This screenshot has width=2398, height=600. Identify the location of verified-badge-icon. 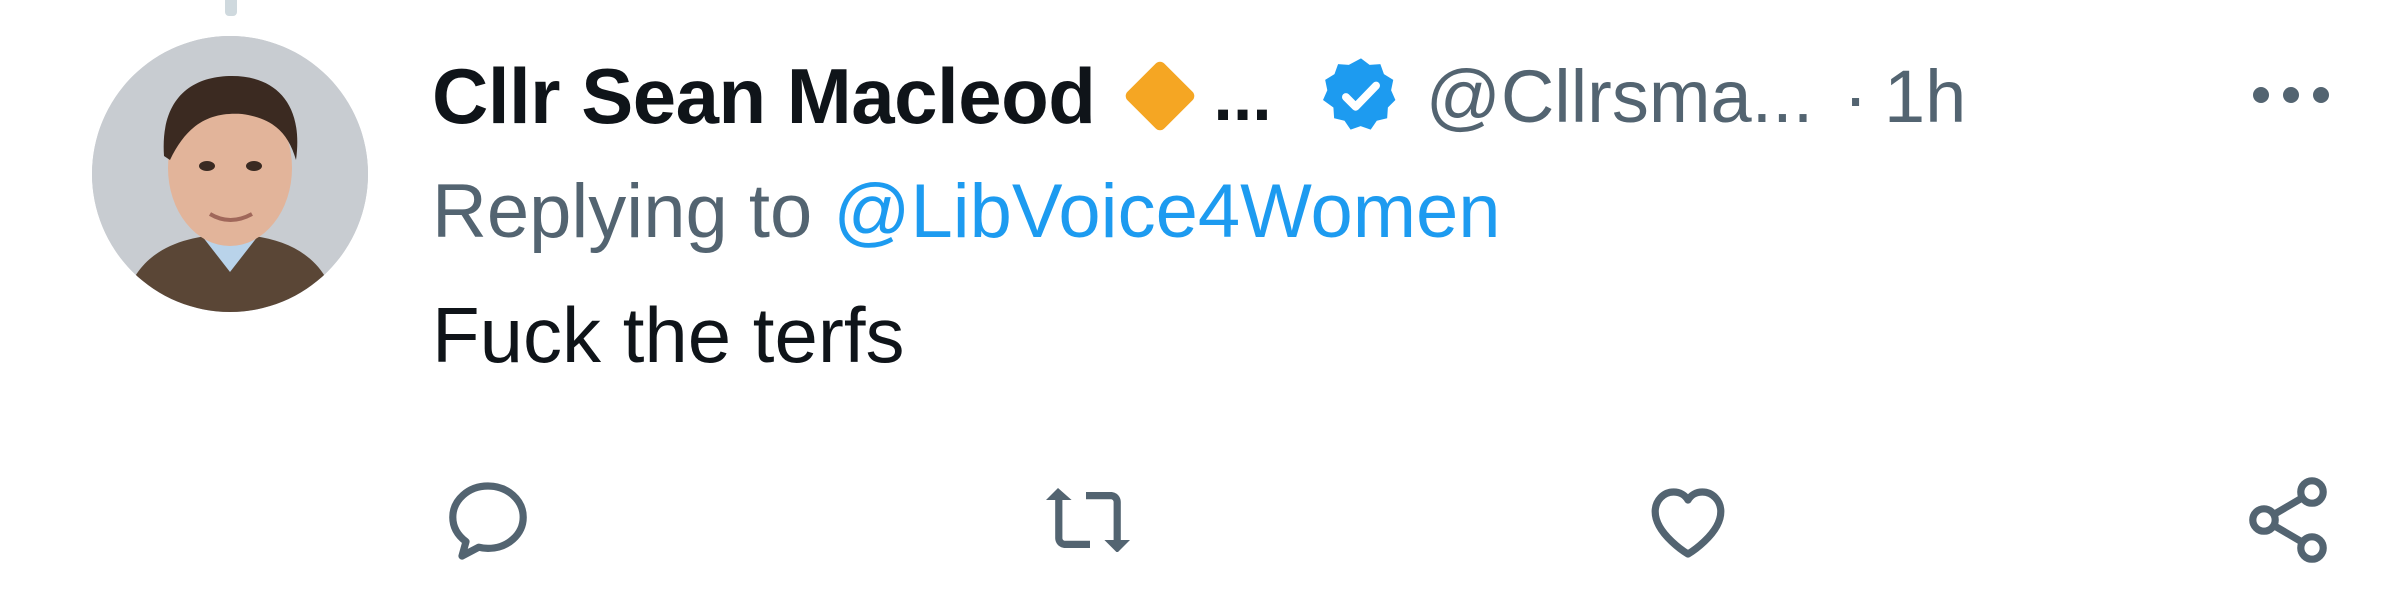
(1361, 96).